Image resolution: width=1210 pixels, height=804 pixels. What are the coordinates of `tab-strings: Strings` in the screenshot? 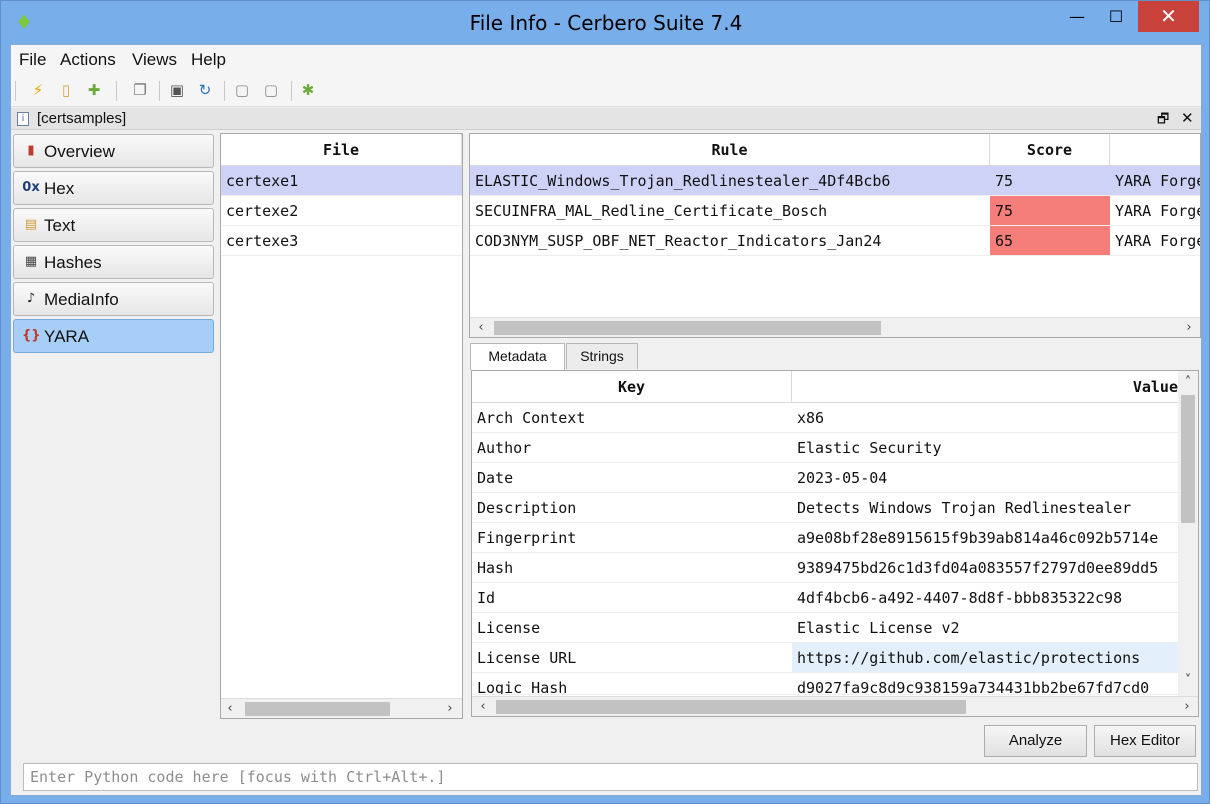 It's located at (602, 356).